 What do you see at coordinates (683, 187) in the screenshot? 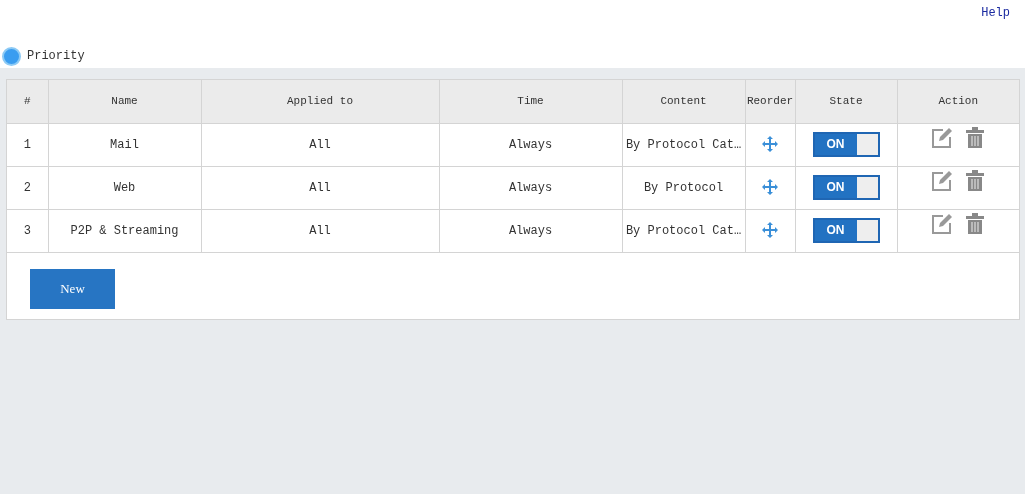
I see `table-cell: By Protocol` at bounding box center [683, 187].